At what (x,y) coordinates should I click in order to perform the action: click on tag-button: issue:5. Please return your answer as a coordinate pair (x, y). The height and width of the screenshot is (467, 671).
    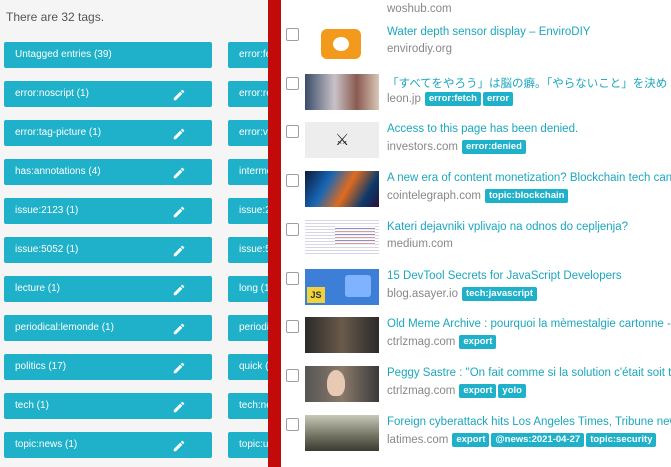
    Looking at the image, I should click on (250, 250).